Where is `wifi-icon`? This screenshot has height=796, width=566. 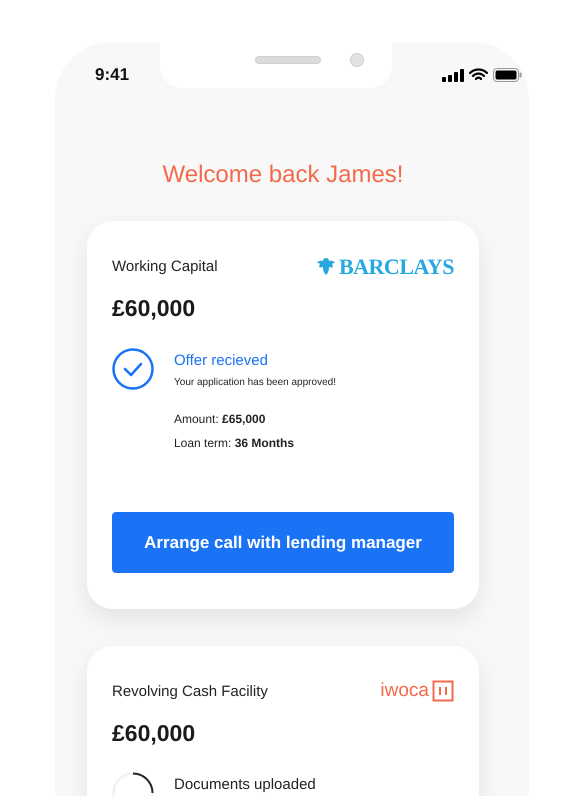 wifi-icon is located at coordinates (478, 75).